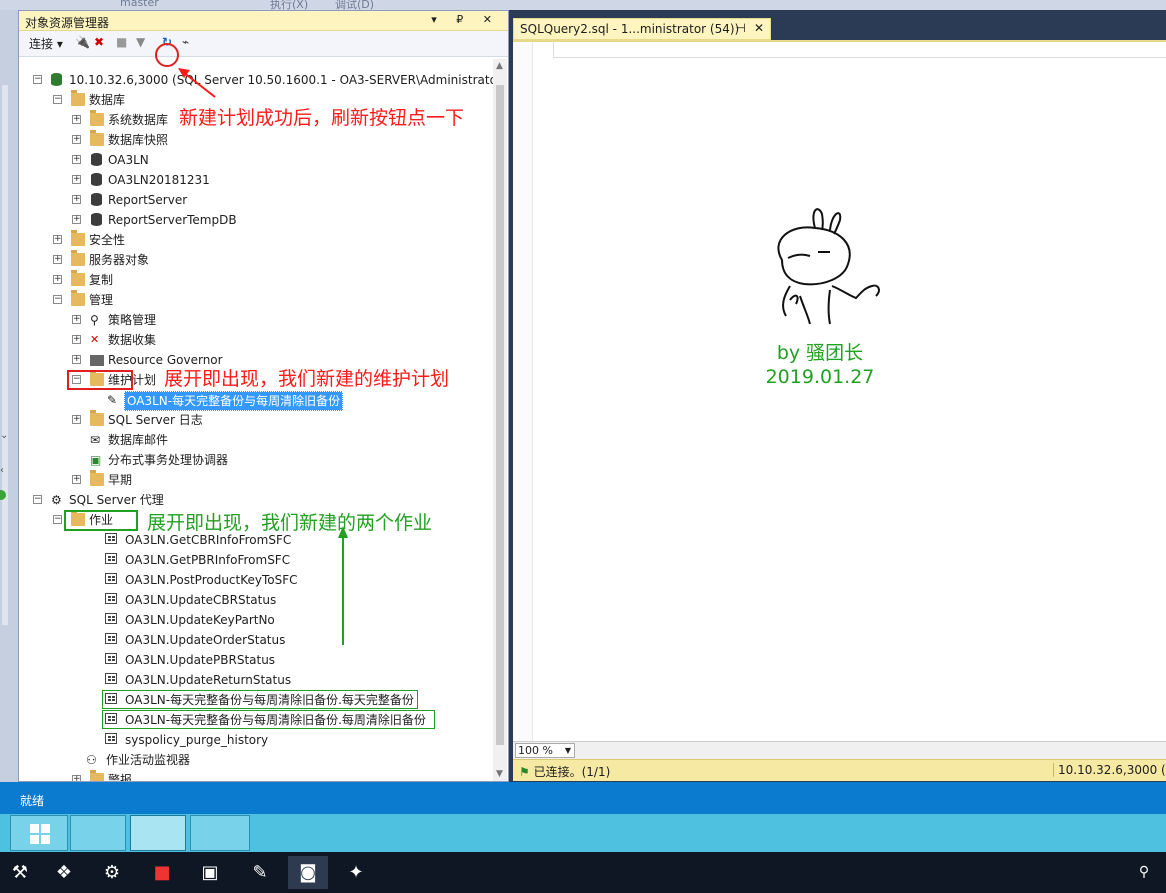 The height and width of the screenshot is (893, 1166). What do you see at coordinates (1109, 770) in the screenshot?
I see `server-status: 10.10.32.6,3000 (10` at bounding box center [1109, 770].